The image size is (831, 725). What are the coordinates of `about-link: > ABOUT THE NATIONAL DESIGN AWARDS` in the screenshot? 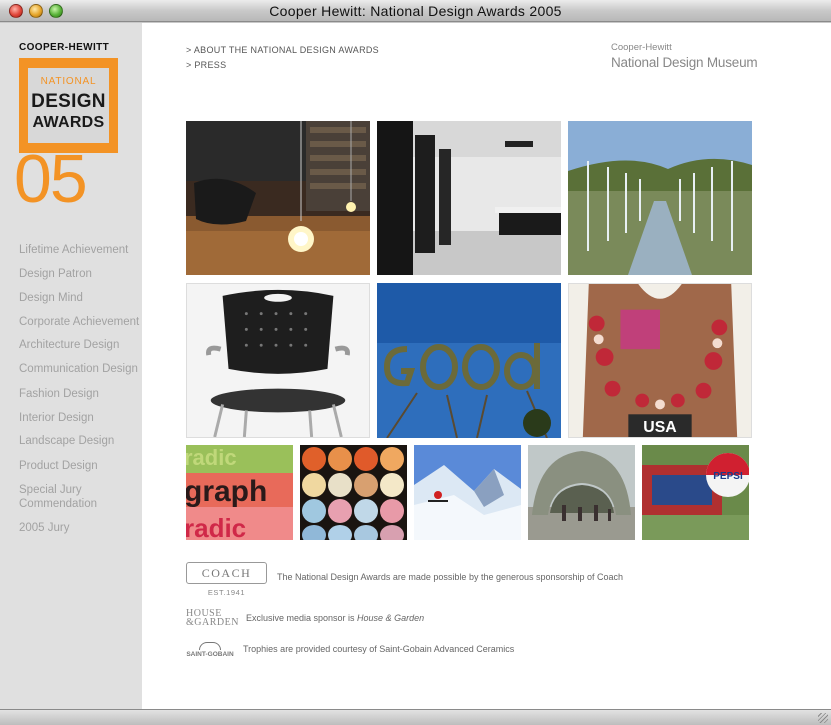 It's located at (282, 50).